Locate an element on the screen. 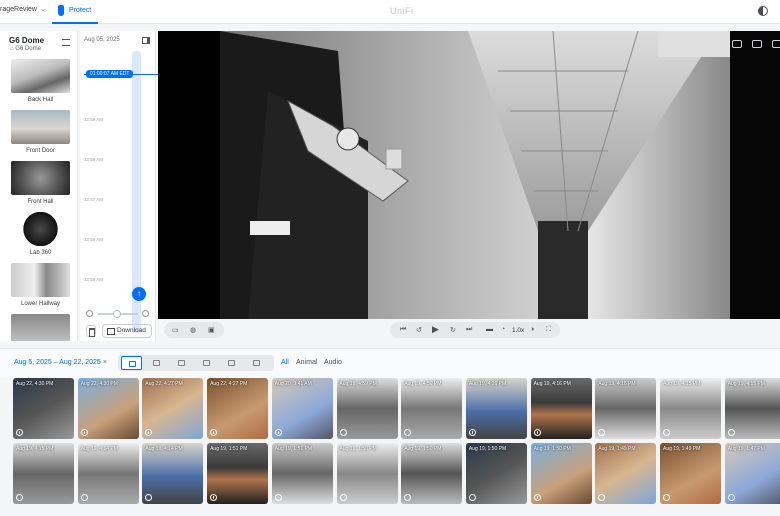 The image size is (780, 516). camera-item-lower-hallway: Lower Hallway is located at coordinates (40, 285).